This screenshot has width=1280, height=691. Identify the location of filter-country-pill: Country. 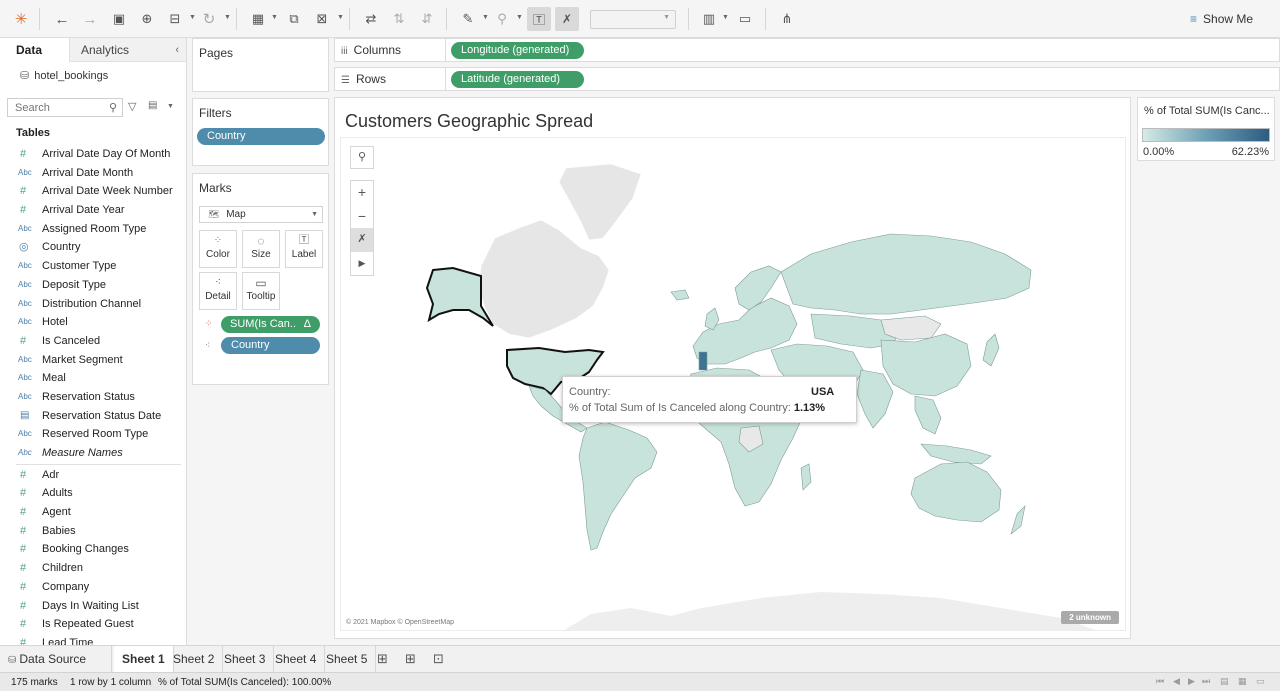
(261, 136).